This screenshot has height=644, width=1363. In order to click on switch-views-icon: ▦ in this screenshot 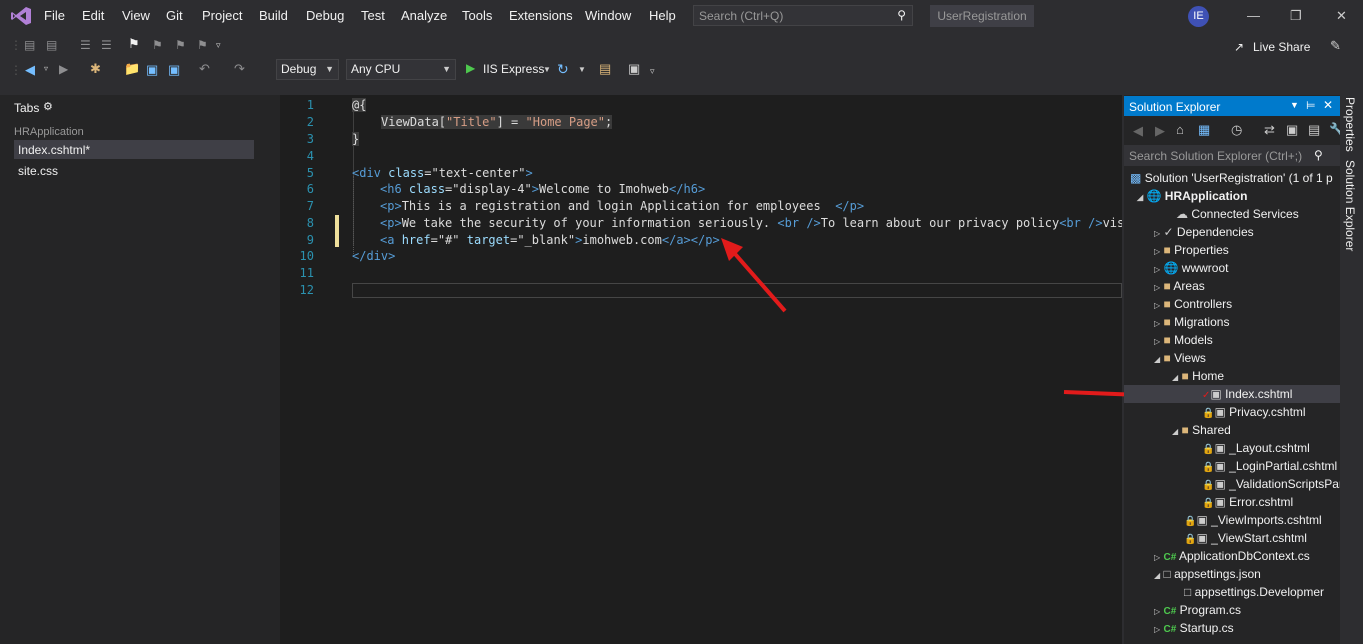, I will do `click(1204, 130)`.